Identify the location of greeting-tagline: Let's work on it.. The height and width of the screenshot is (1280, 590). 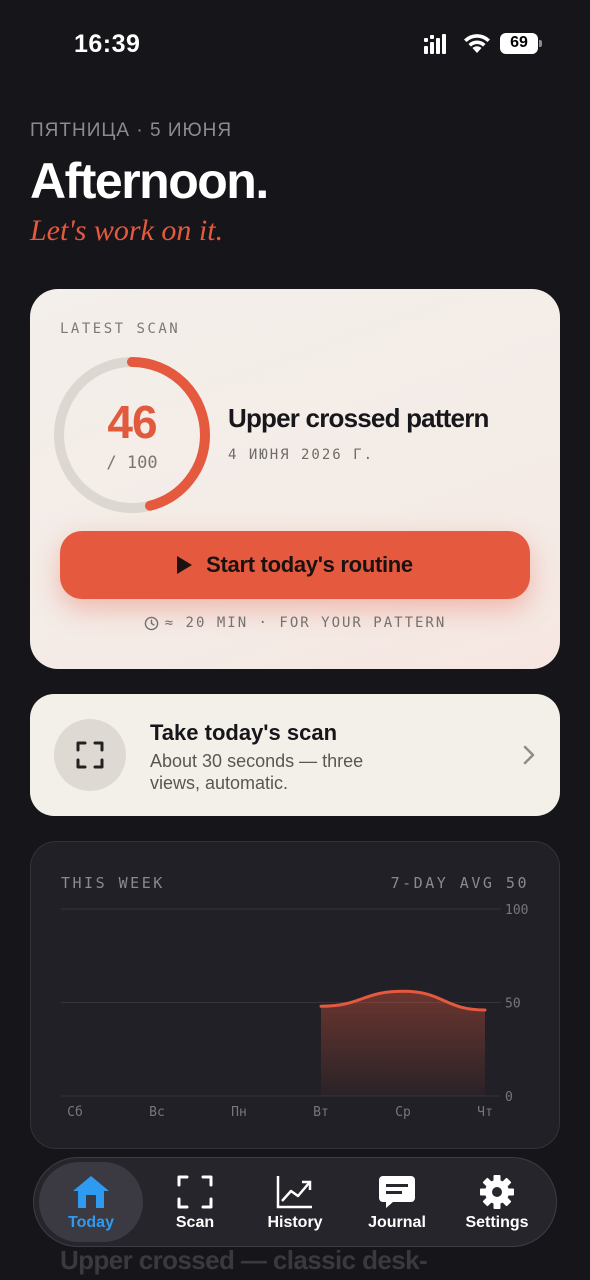
(127, 230).